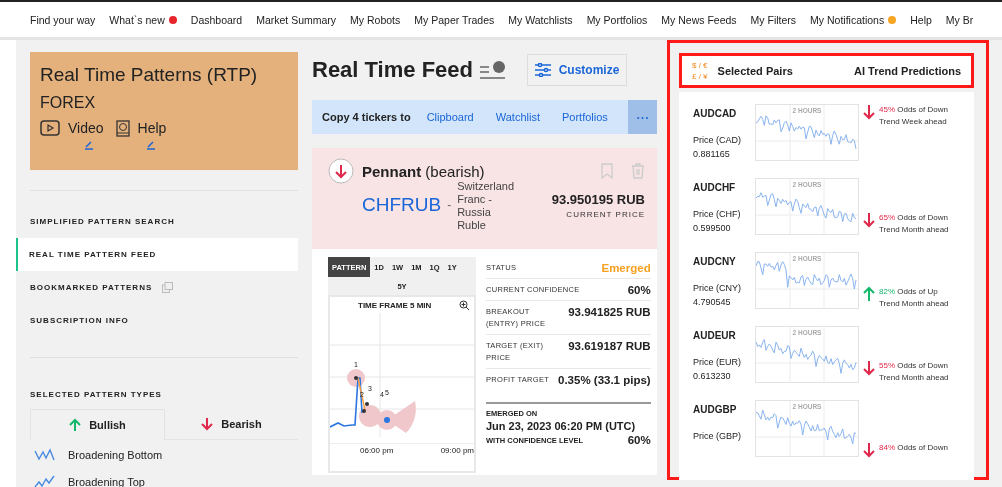  I want to click on stat-value: Emerged, so click(626, 268).